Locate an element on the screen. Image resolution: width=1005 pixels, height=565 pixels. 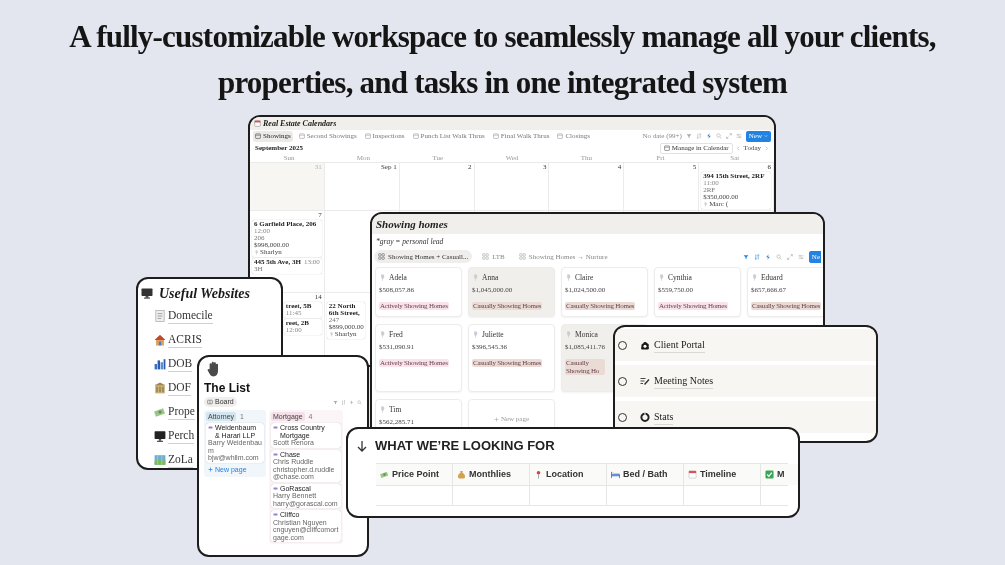
headline: A fully-customizable workspace to seamlessly manage all your clients, properties, and tasks in one integrated system is located at coordinates (502, 60).